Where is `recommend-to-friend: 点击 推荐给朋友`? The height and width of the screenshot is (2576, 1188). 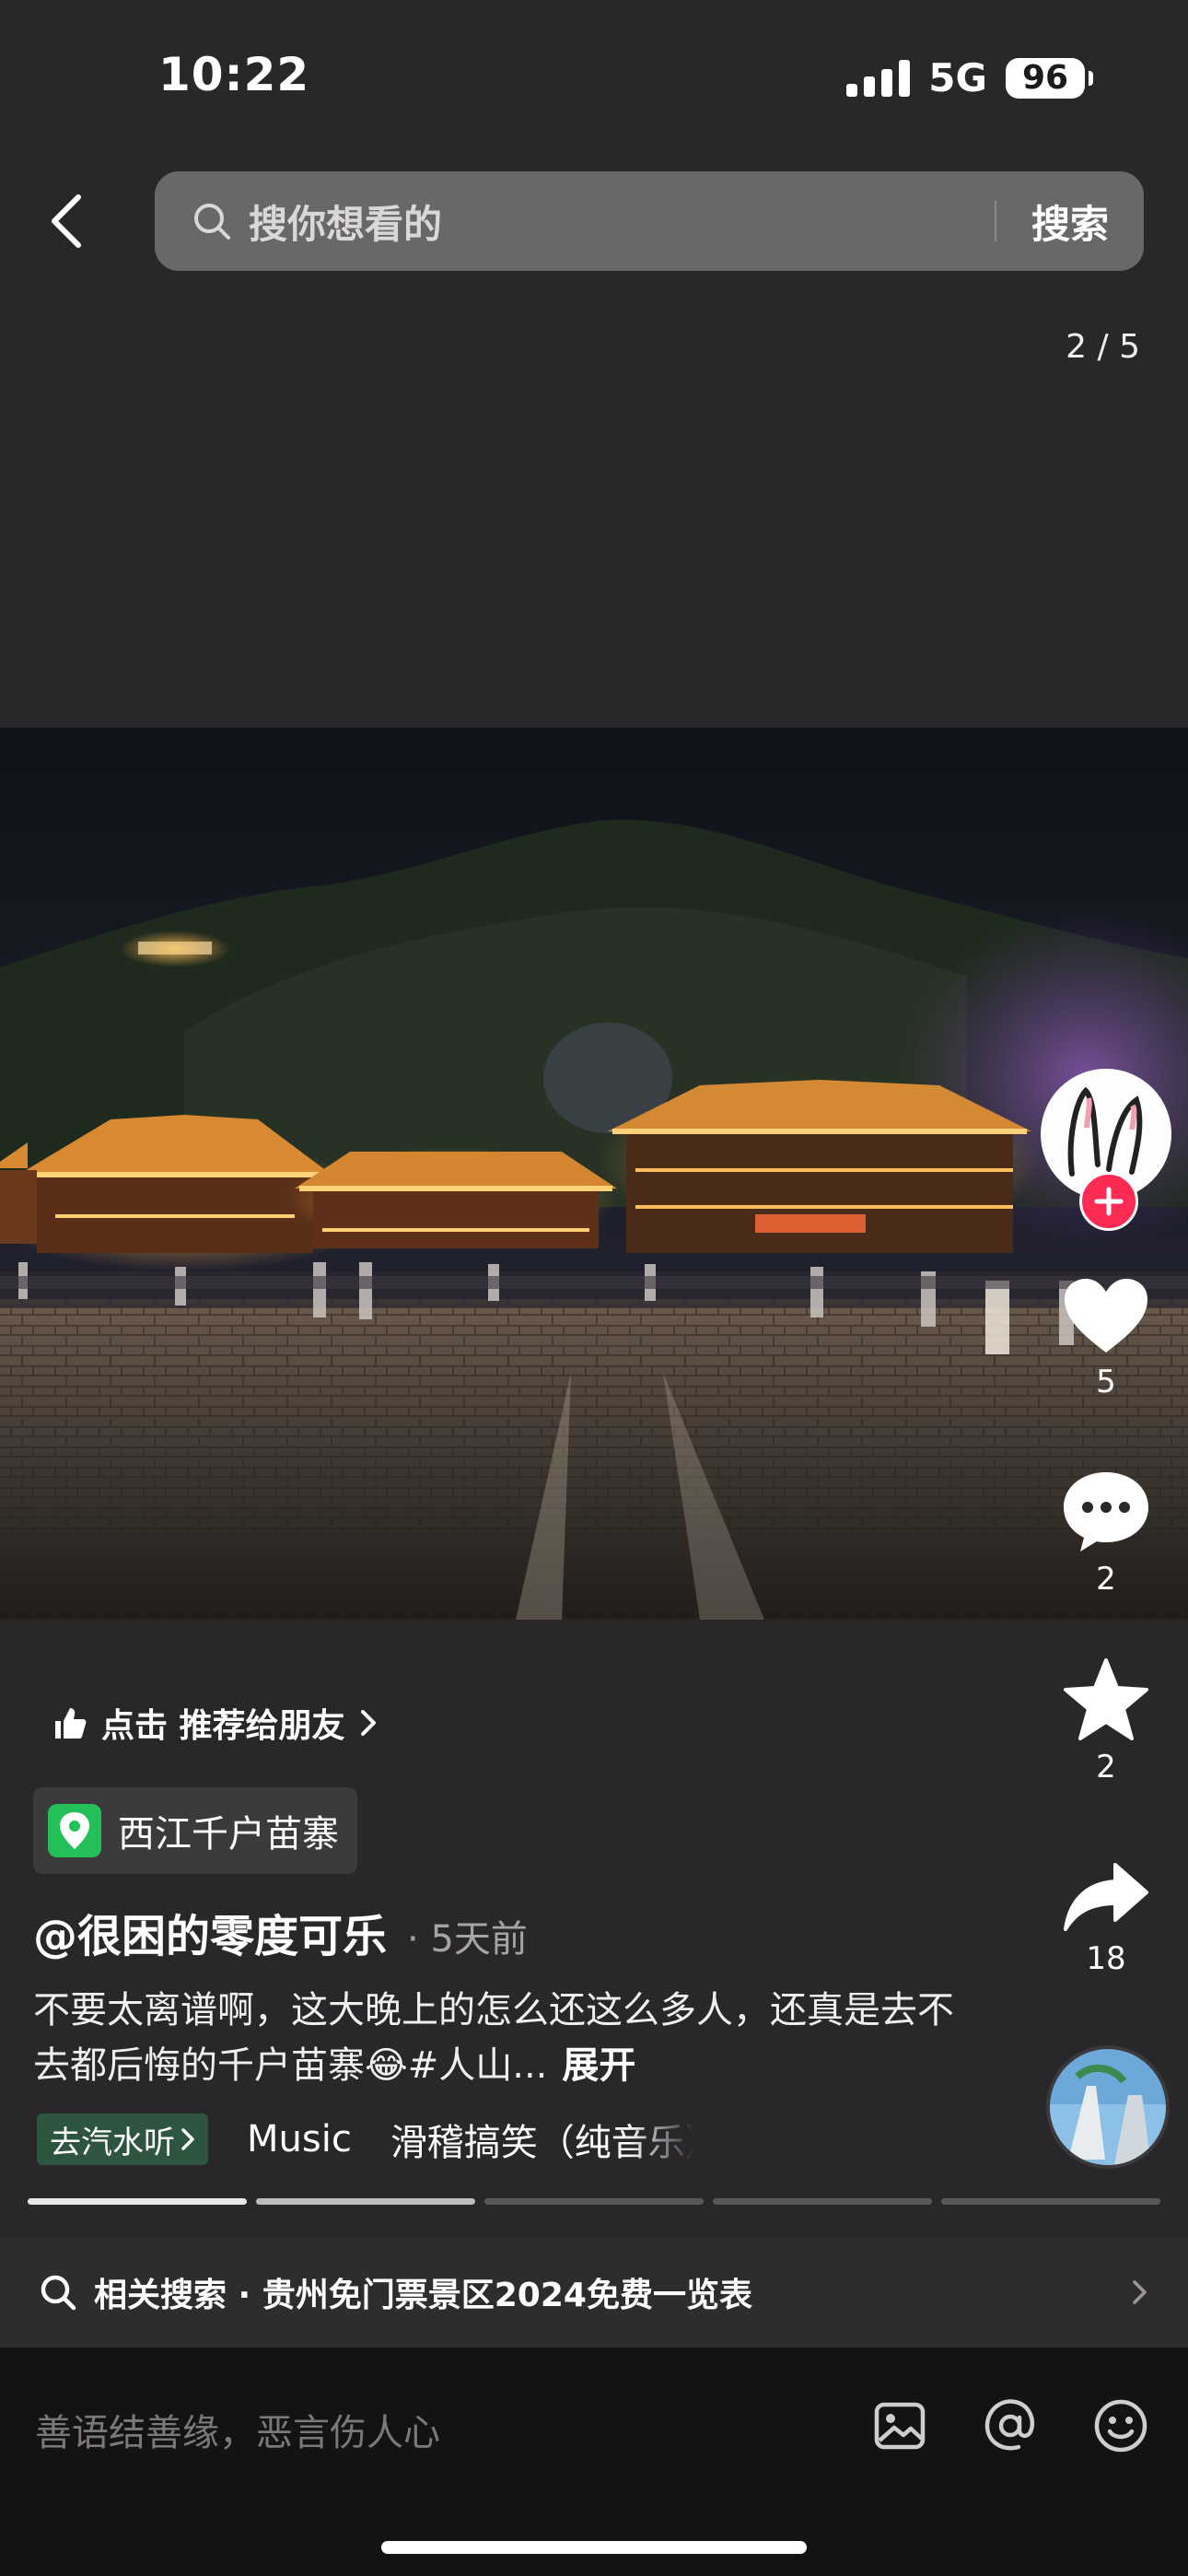 recommend-to-friend: 点击 推荐给朋友 is located at coordinates (215, 1723).